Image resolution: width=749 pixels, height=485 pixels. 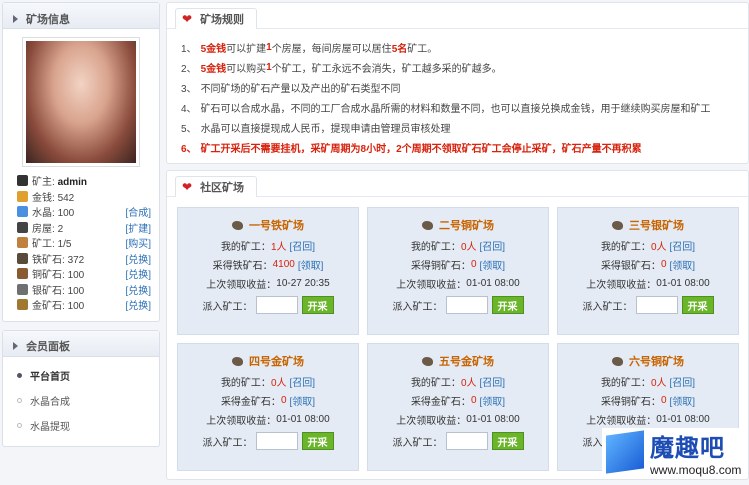 I want to click on ore-row: 采得铜矿石： 0 [领取], so click(x=648, y=400).